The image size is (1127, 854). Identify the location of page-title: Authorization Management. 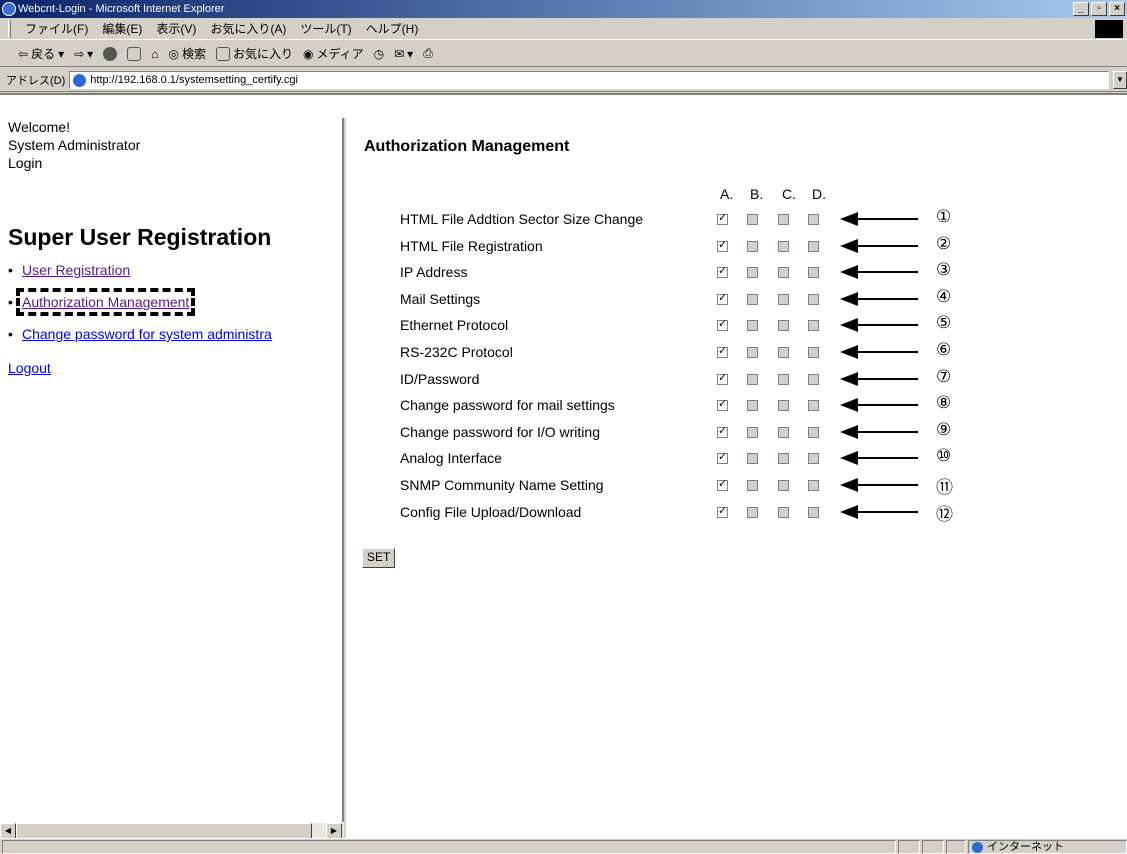
(467, 146).